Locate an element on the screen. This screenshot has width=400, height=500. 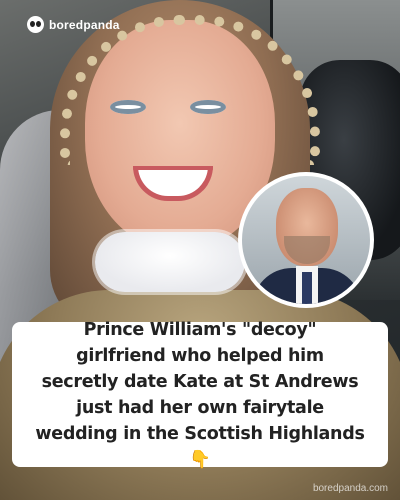
headline-line: secretly date Kate at St Andrews is located at coordinates (200, 381).